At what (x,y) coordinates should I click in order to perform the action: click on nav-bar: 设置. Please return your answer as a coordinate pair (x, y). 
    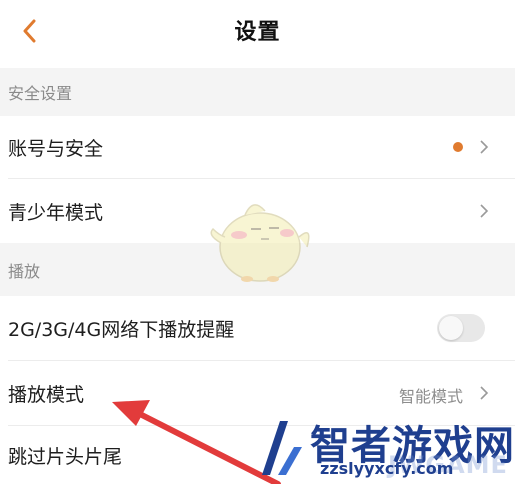
    Looking at the image, I should click on (257, 30).